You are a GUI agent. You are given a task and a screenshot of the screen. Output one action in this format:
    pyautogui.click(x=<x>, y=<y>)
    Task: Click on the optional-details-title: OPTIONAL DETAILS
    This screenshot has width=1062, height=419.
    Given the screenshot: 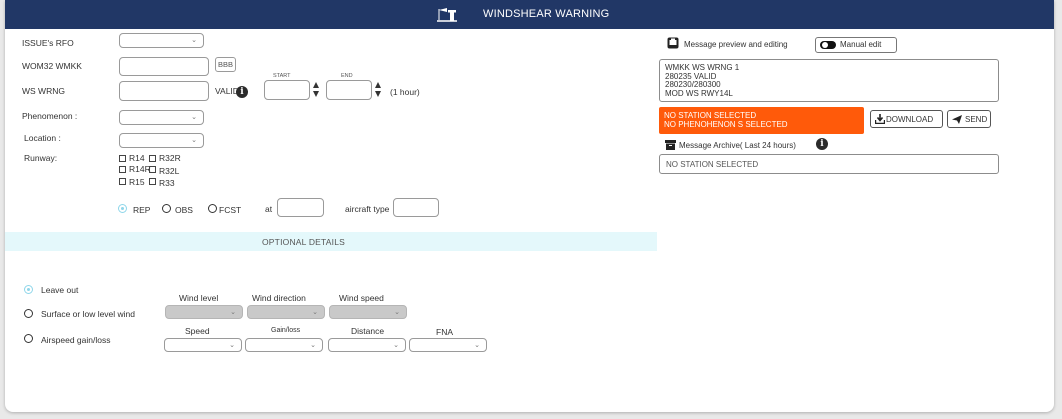 What is the action you would take?
    pyautogui.click(x=304, y=242)
    